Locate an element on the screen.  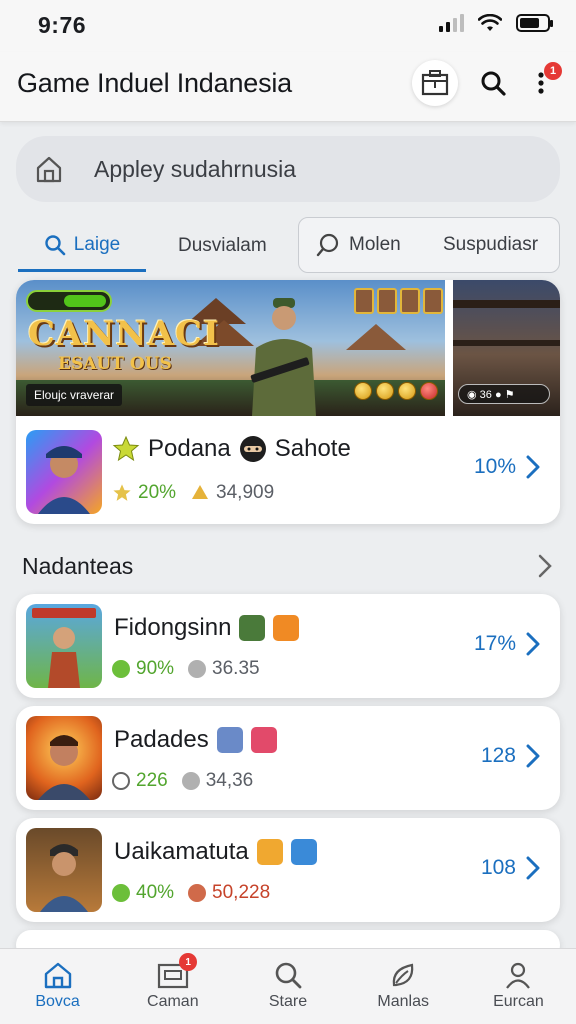
battery-icon is located at coordinates (534, 23).